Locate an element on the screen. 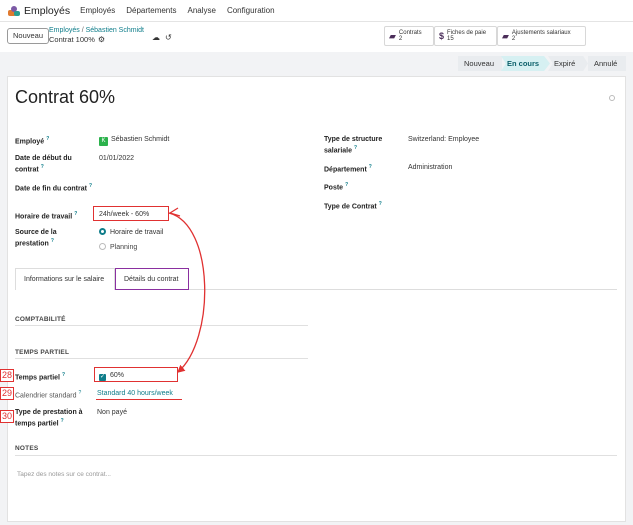  part-time-label: Temps partiel? is located at coordinates (40, 377).